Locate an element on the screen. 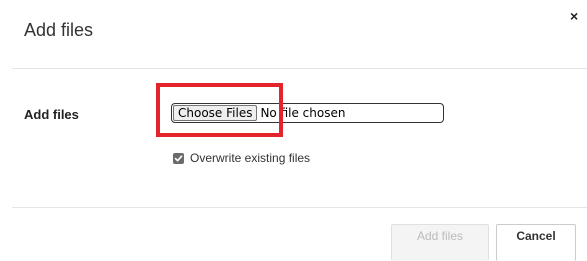  cancel-button-label: Cancel is located at coordinates (536, 236).